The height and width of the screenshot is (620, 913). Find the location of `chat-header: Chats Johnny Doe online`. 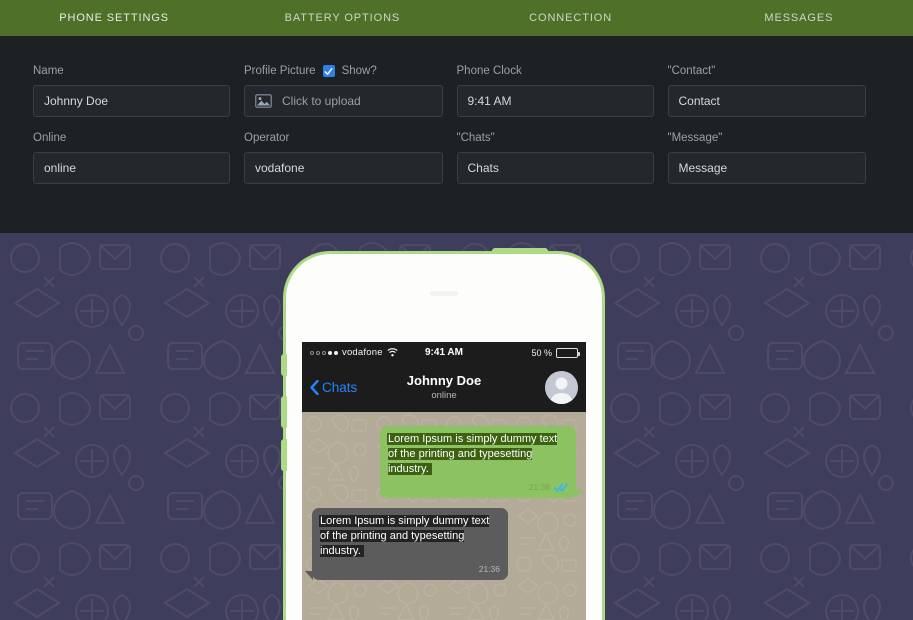

chat-header: Chats Johnny Doe online is located at coordinates (444, 387).